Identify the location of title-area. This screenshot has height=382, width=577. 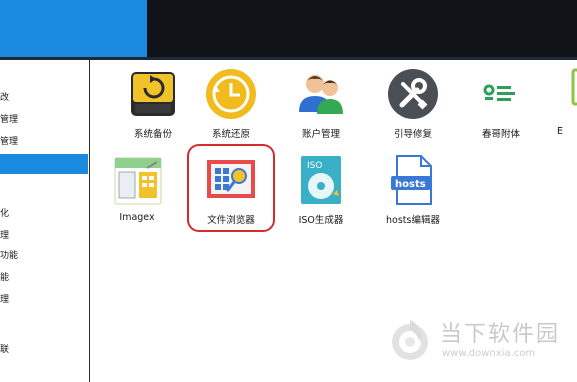
(73, 28).